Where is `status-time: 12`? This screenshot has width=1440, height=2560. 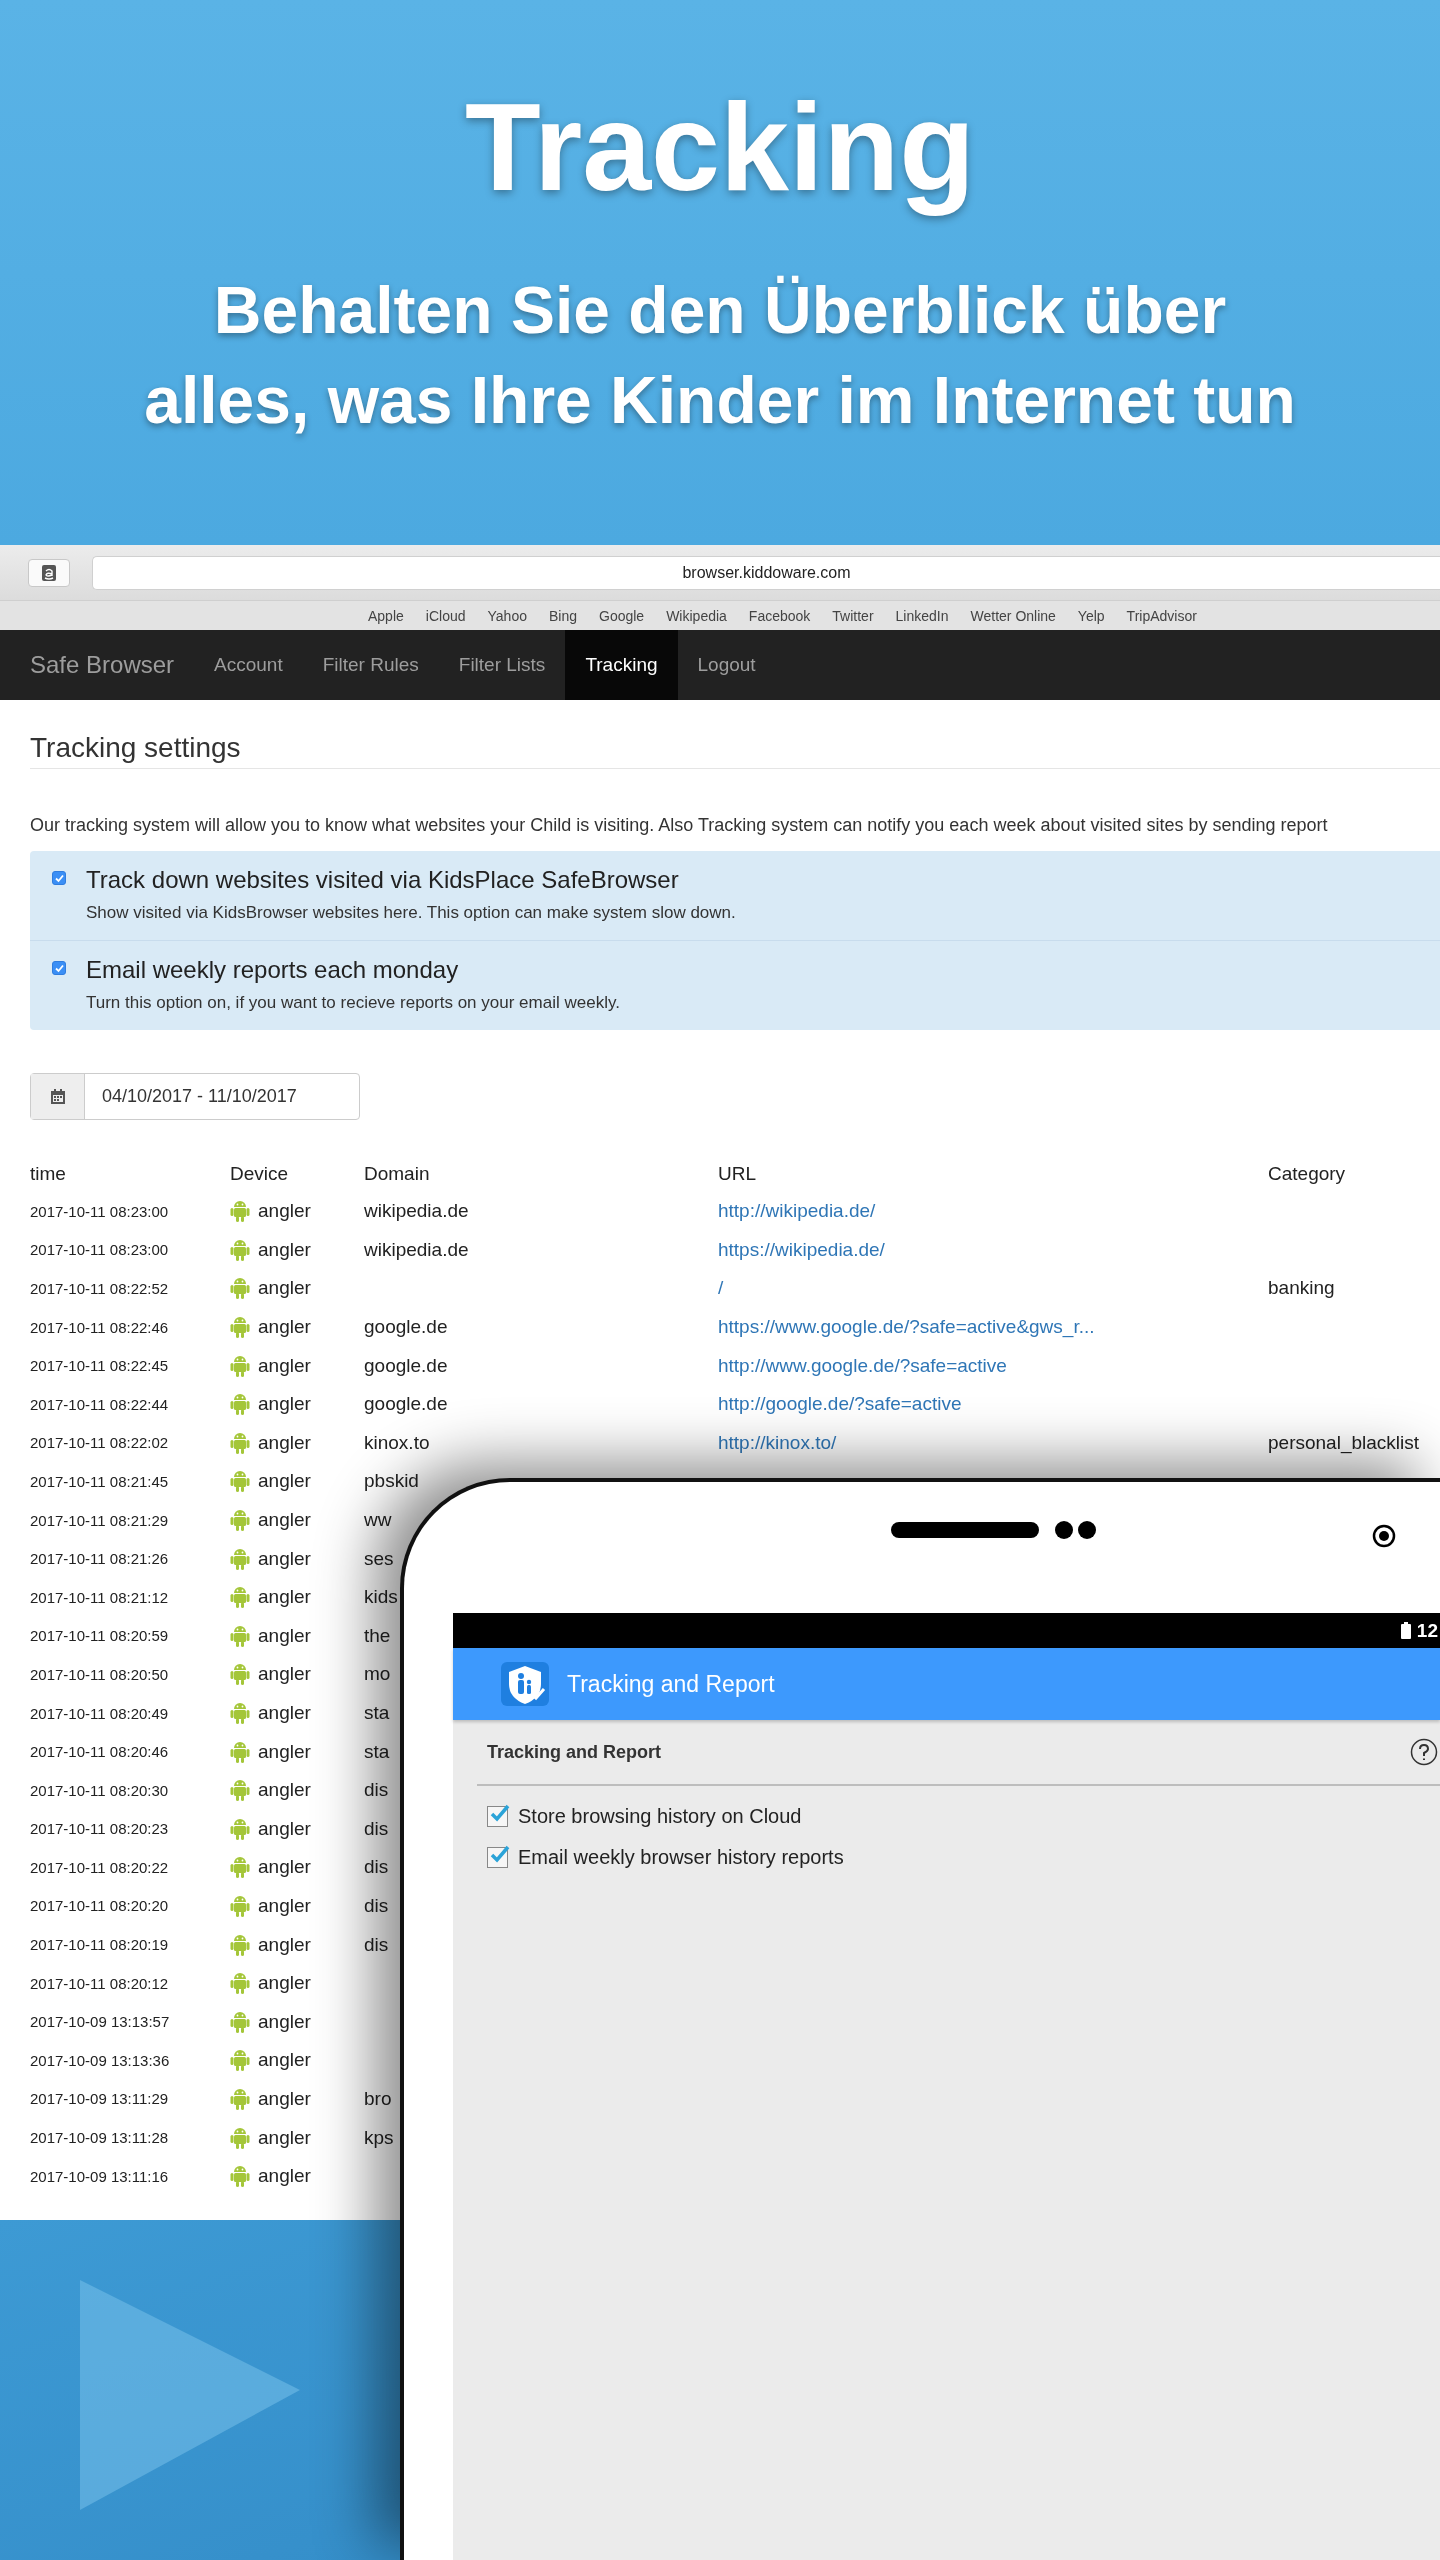 status-time: 12 is located at coordinates (1427, 1630).